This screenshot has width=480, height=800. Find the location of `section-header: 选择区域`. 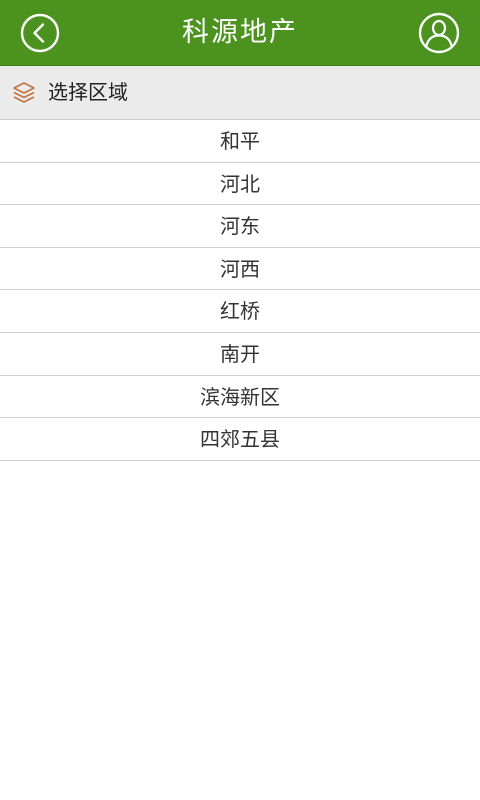

section-header: 选择区域 is located at coordinates (240, 93).